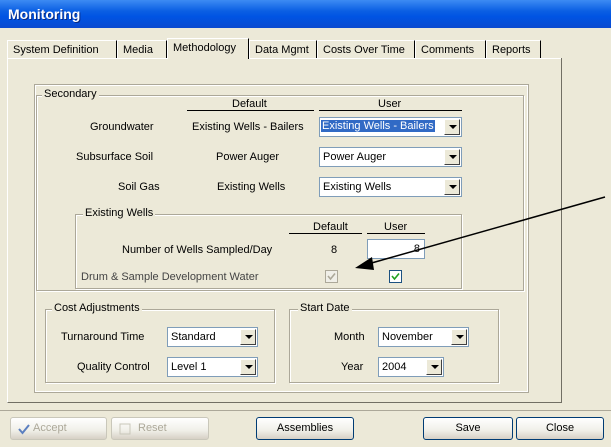 This screenshot has height=448, width=611. I want to click on secondary-user-header: User, so click(390, 104).